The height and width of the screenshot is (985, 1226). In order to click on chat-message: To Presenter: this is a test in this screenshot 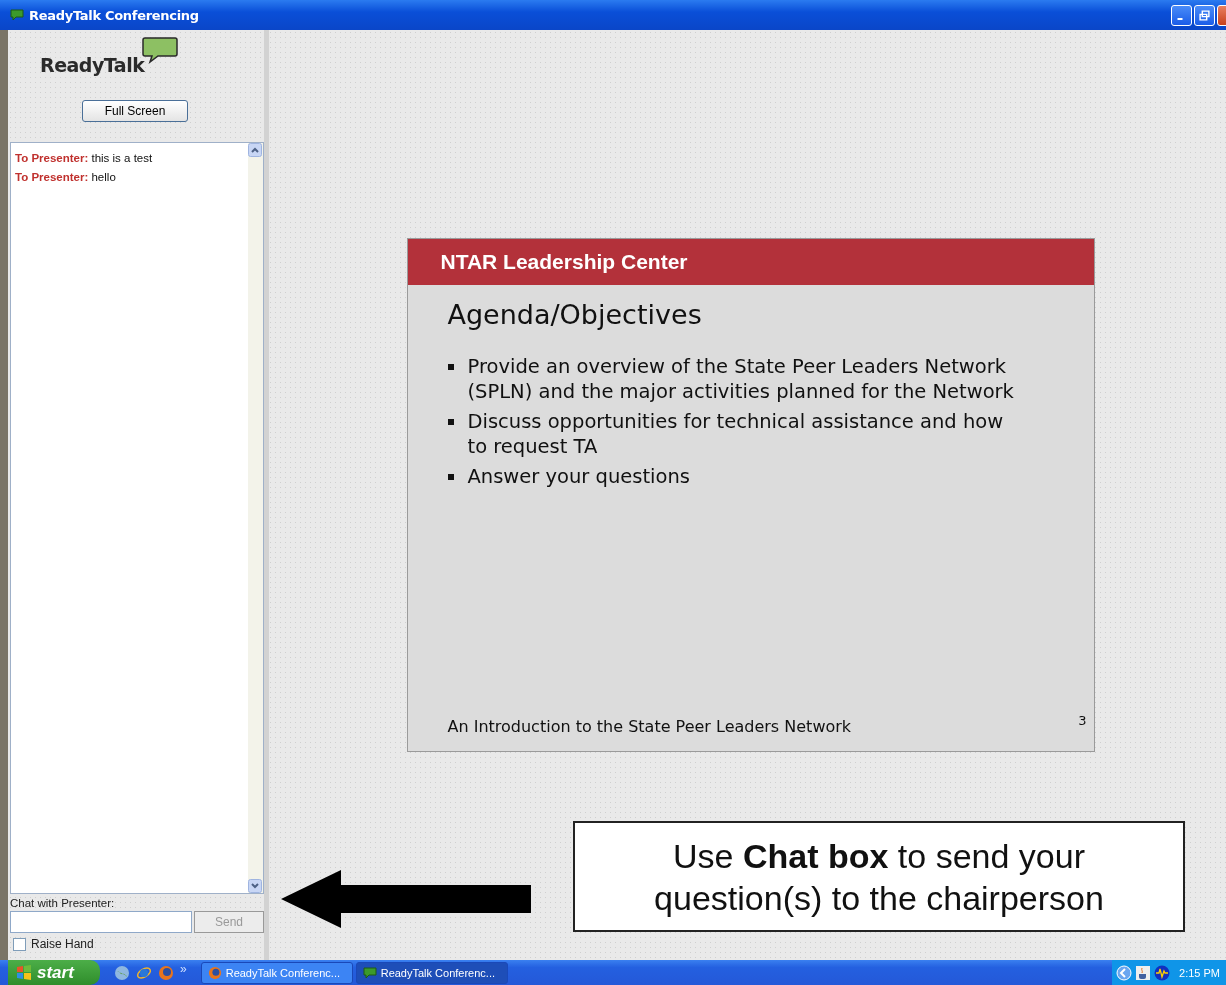, I will do `click(84, 158)`.